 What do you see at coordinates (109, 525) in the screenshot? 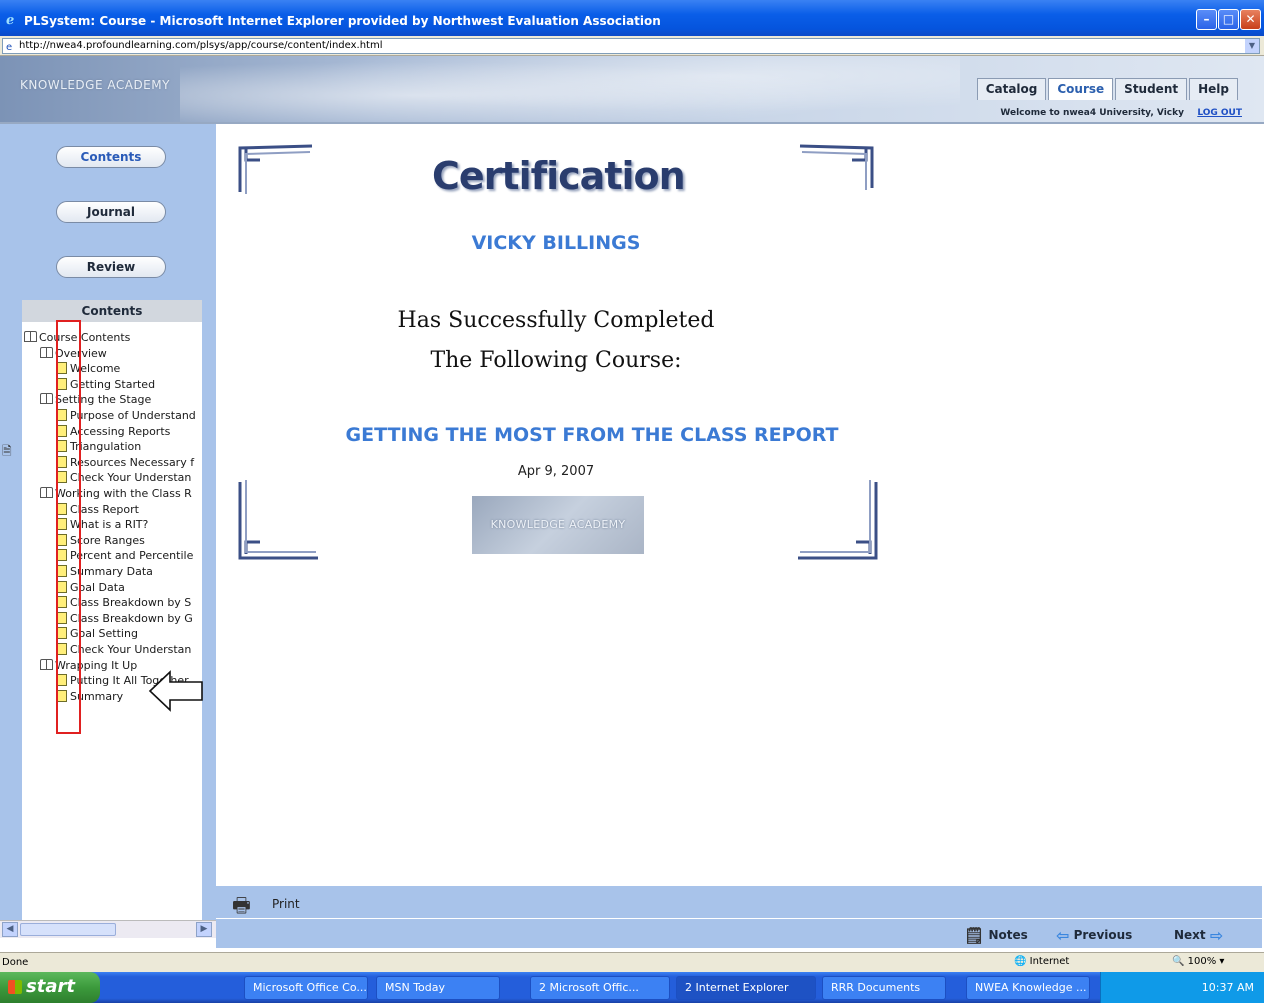
I see `toc-item-label: What is a RIT?` at bounding box center [109, 525].